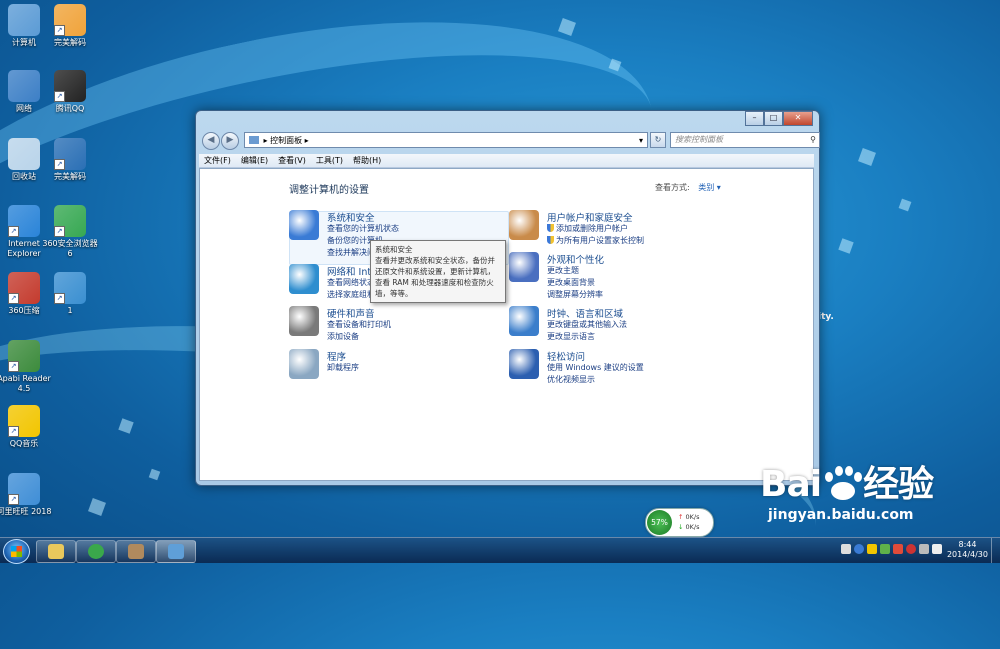 This screenshot has height=649, width=1000. Describe the element at coordinates (16, 551) in the screenshot. I see `start-button` at that location.